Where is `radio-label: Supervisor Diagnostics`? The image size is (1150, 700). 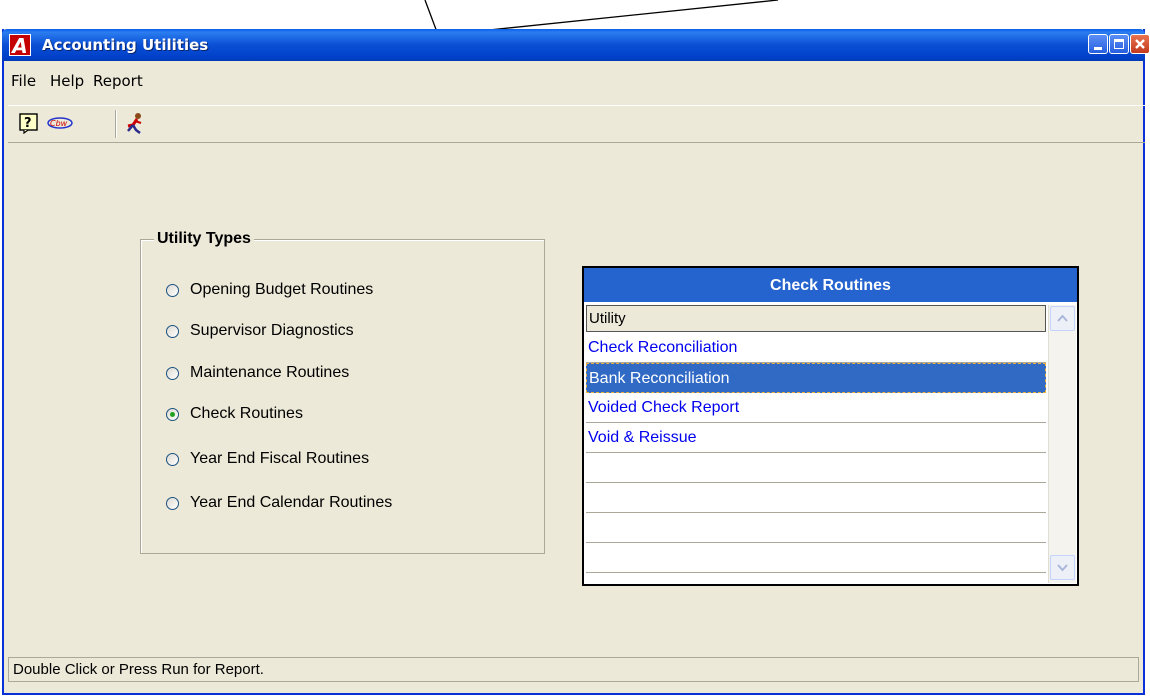 radio-label: Supervisor Diagnostics is located at coordinates (272, 330).